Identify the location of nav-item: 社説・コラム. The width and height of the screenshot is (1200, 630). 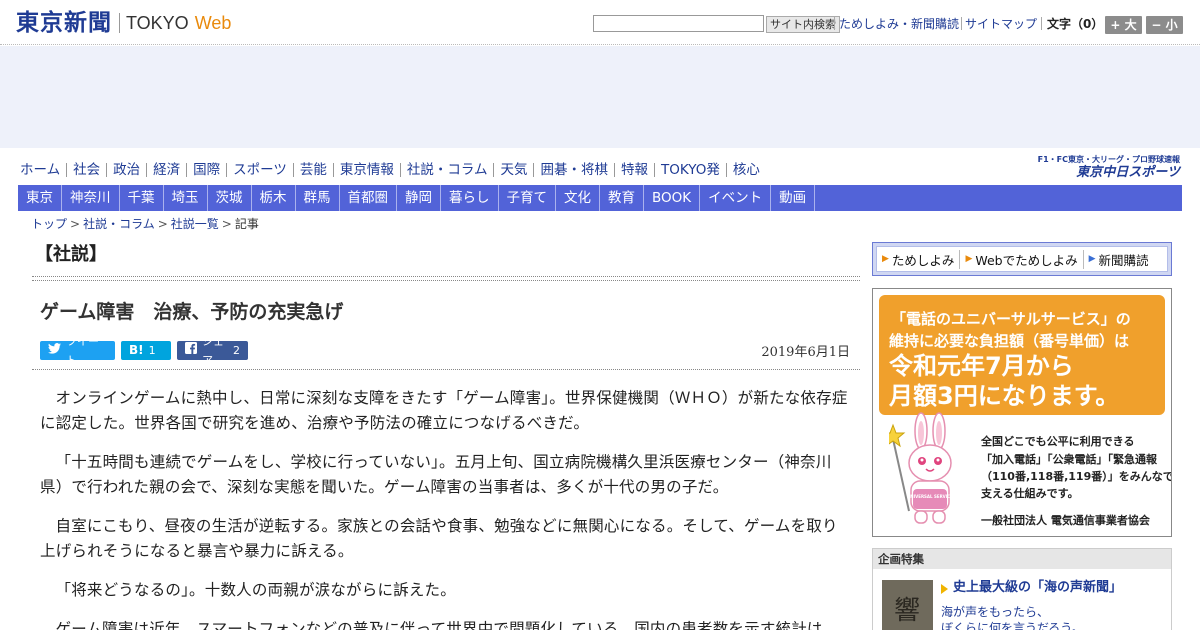
(440, 170).